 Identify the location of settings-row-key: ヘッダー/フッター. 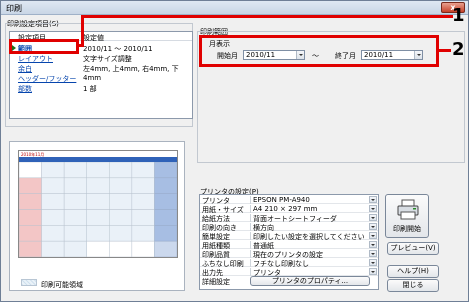
(47, 79).